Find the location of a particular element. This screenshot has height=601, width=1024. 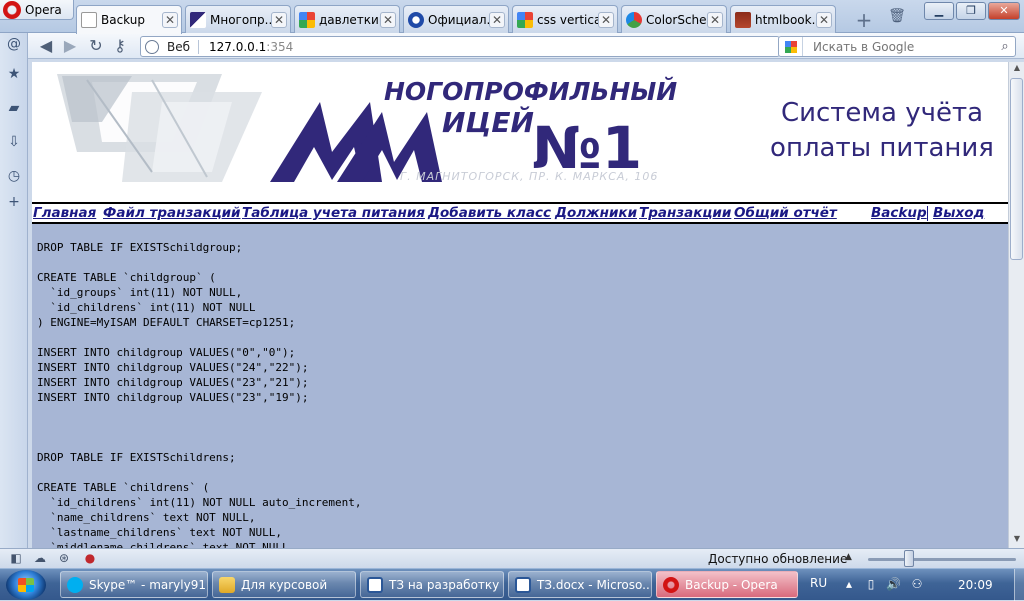

sql-line: `lastname_childrens` text NOT NULL, is located at coordinates (160, 532).